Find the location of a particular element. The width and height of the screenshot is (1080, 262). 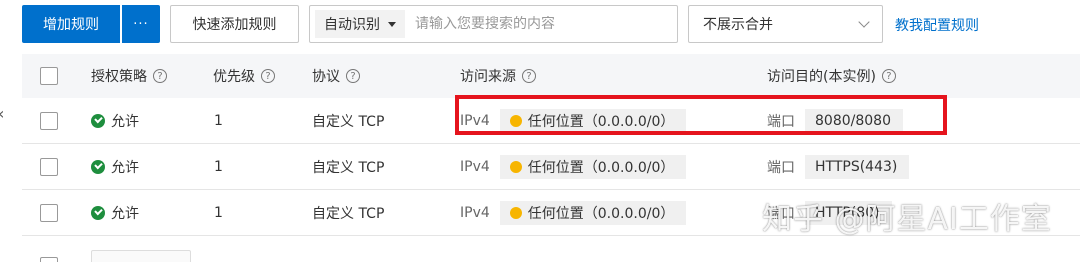

collapse-arrow-icon: ‹ is located at coordinates (2, 113).